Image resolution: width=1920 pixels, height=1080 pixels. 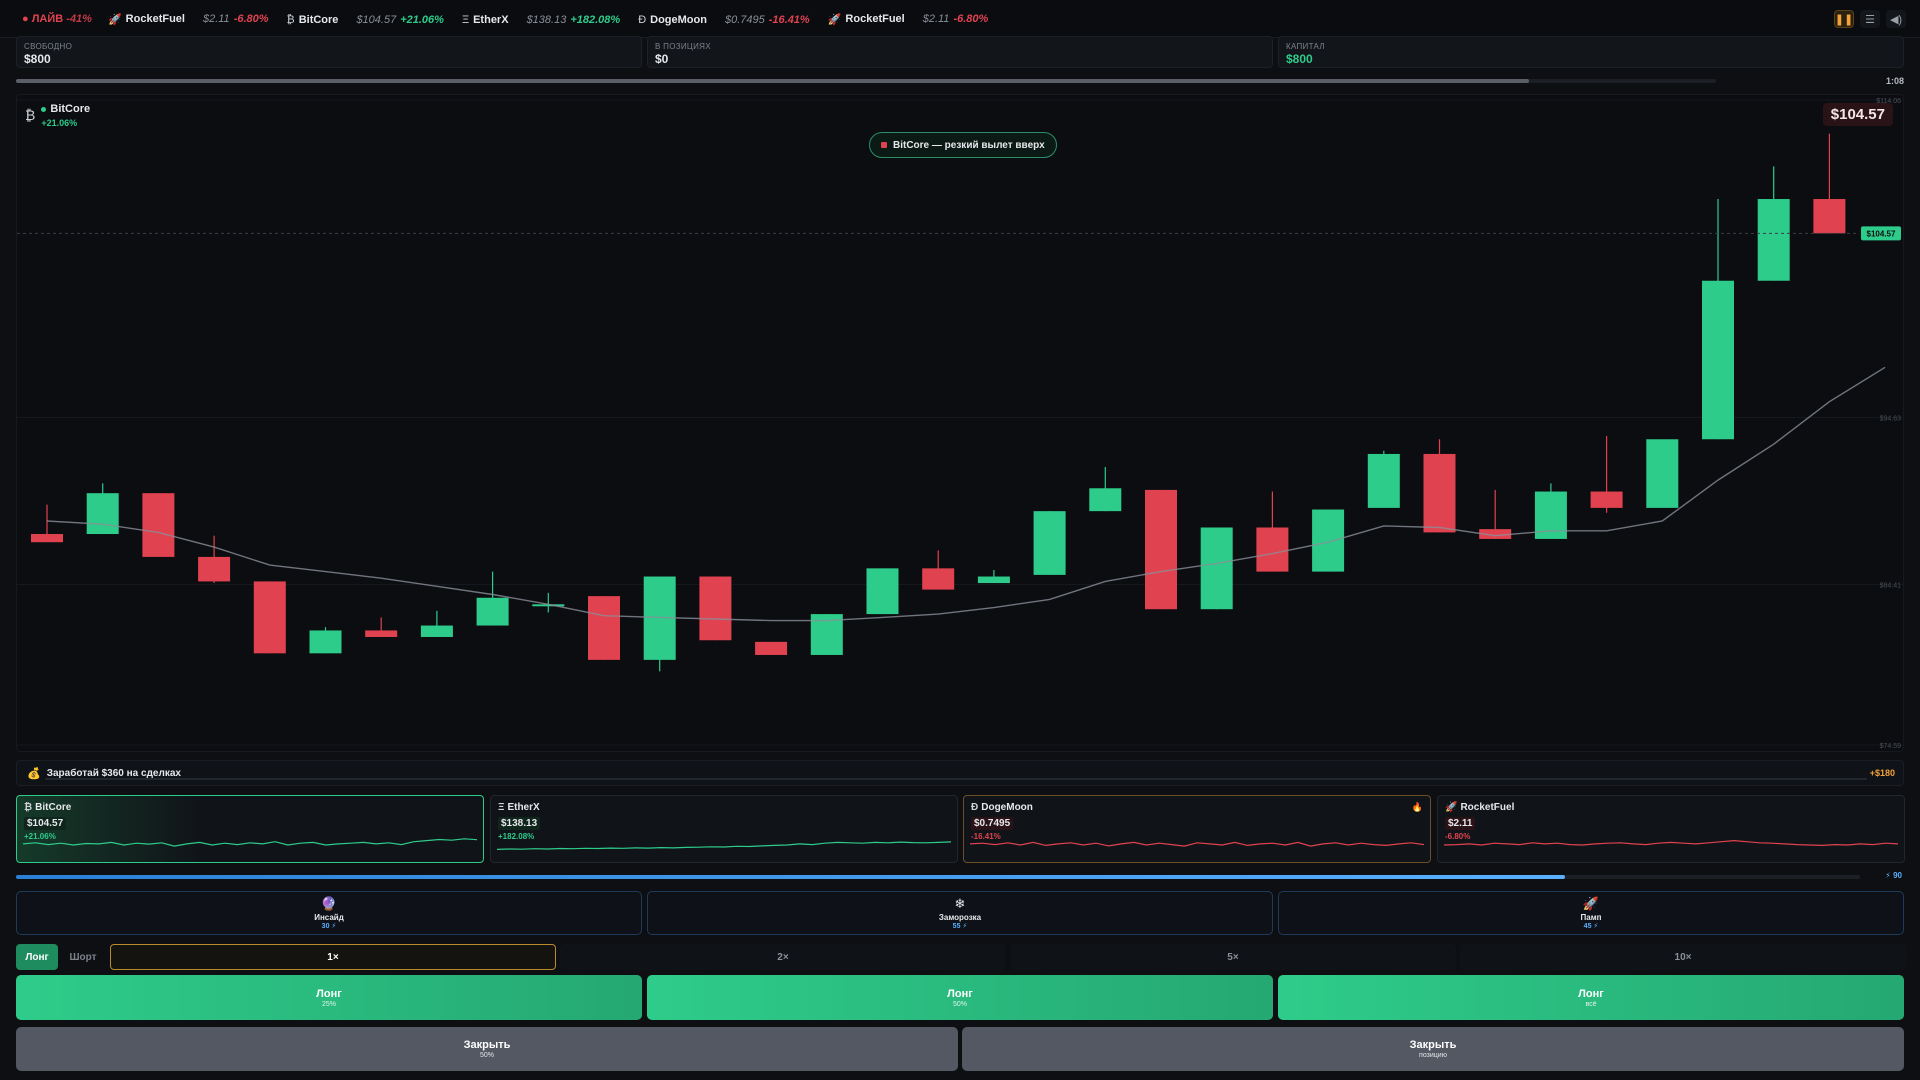 What do you see at coordinates (318, 19) in the screenshot?
I see `ticker-name: BitCore` at bounding box center [318, 19].